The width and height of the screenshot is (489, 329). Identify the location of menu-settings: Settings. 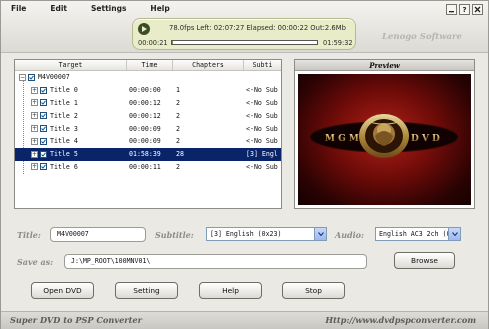
(108, 8).